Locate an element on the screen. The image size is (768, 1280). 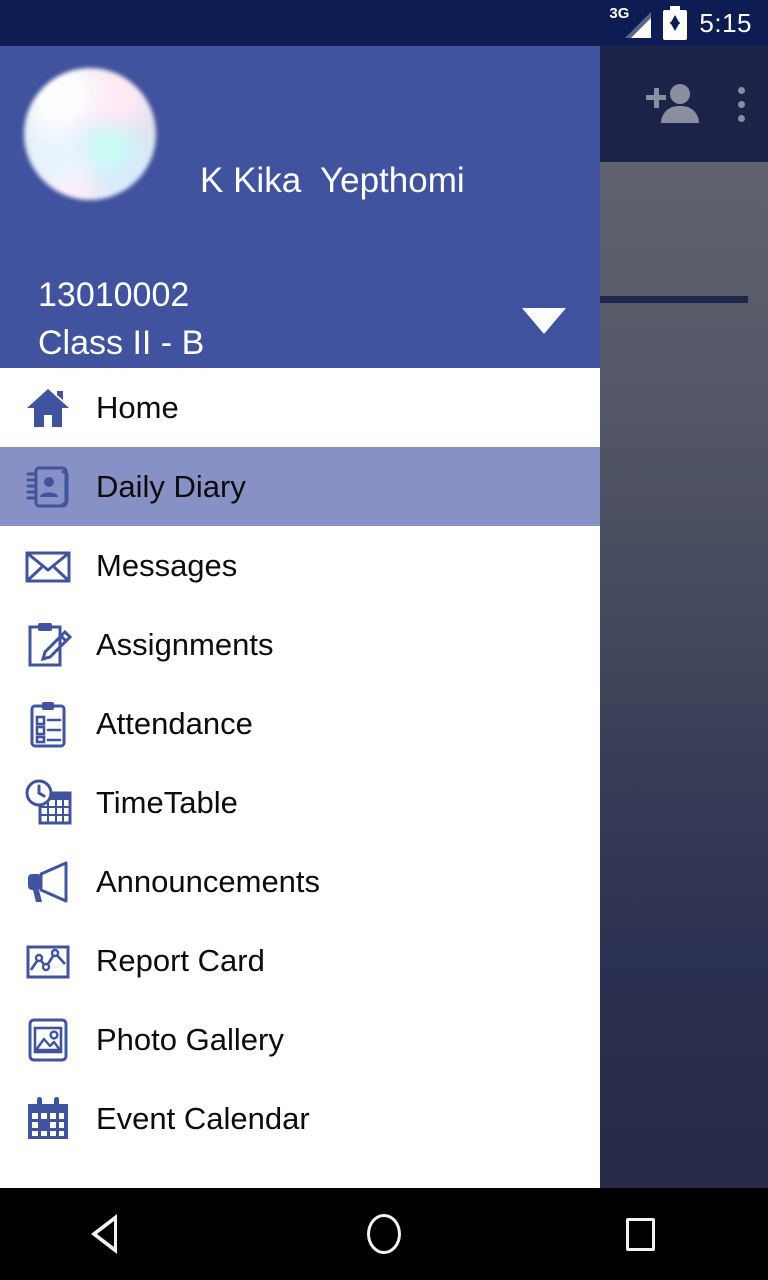
clipboard-pencil-icon is located at coordinates (48, 645).